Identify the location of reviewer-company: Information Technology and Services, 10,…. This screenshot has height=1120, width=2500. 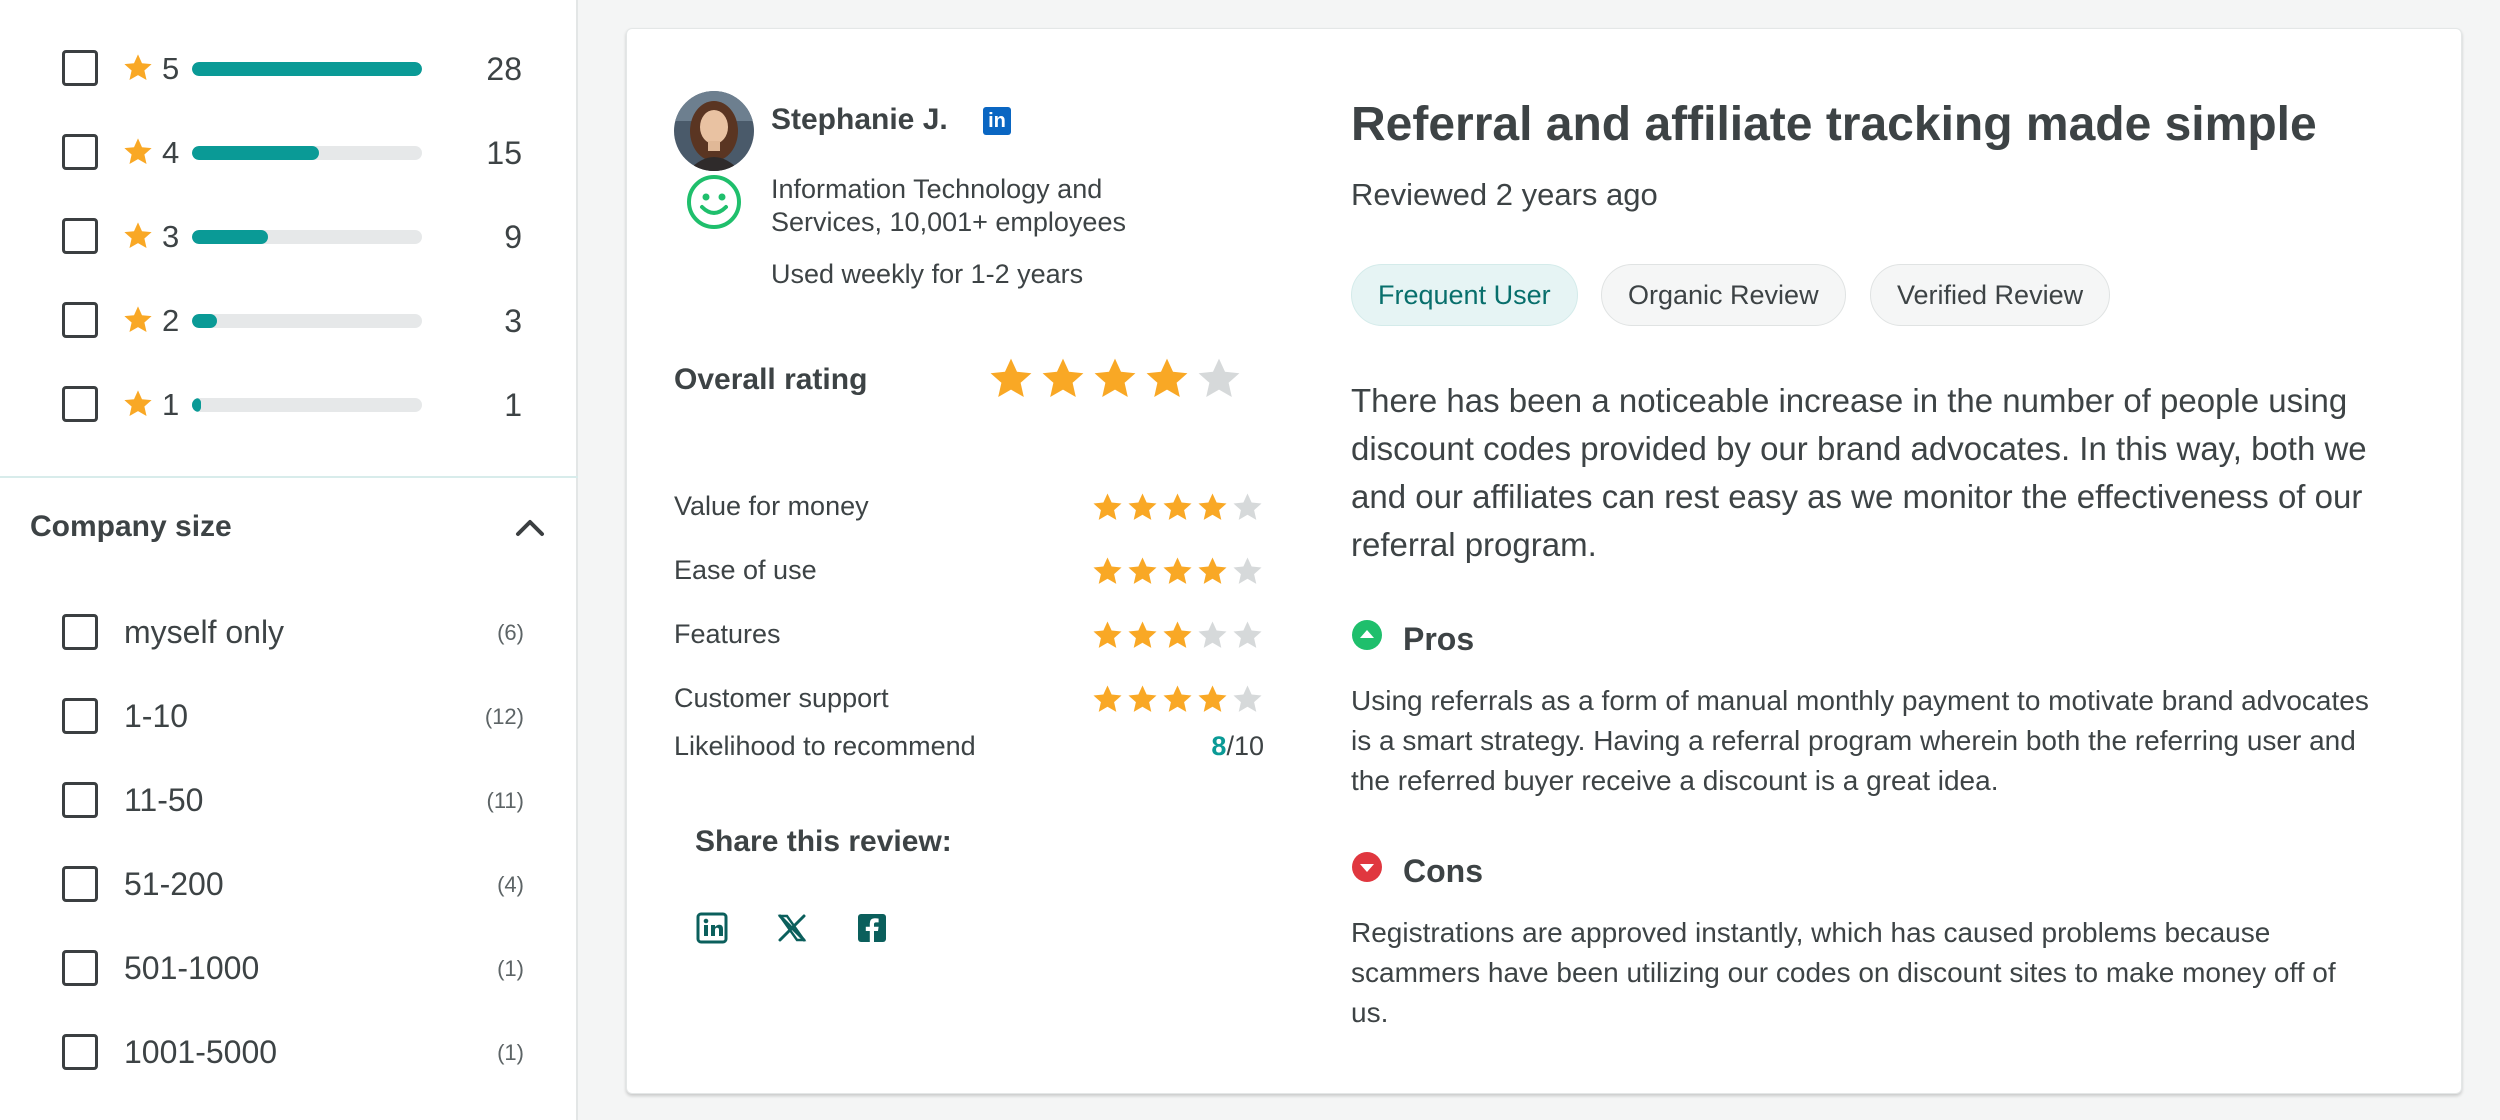
(948, 205).